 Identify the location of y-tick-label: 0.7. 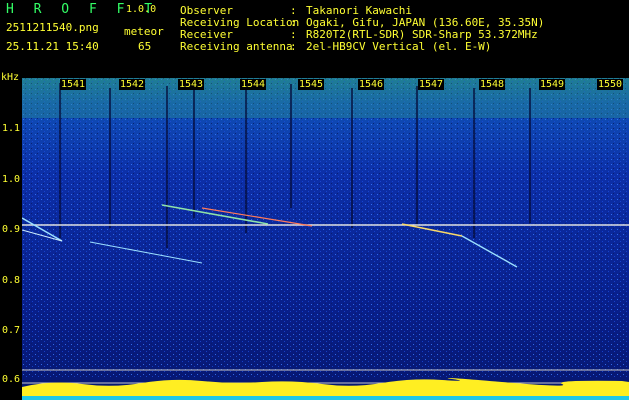
(11, 330).